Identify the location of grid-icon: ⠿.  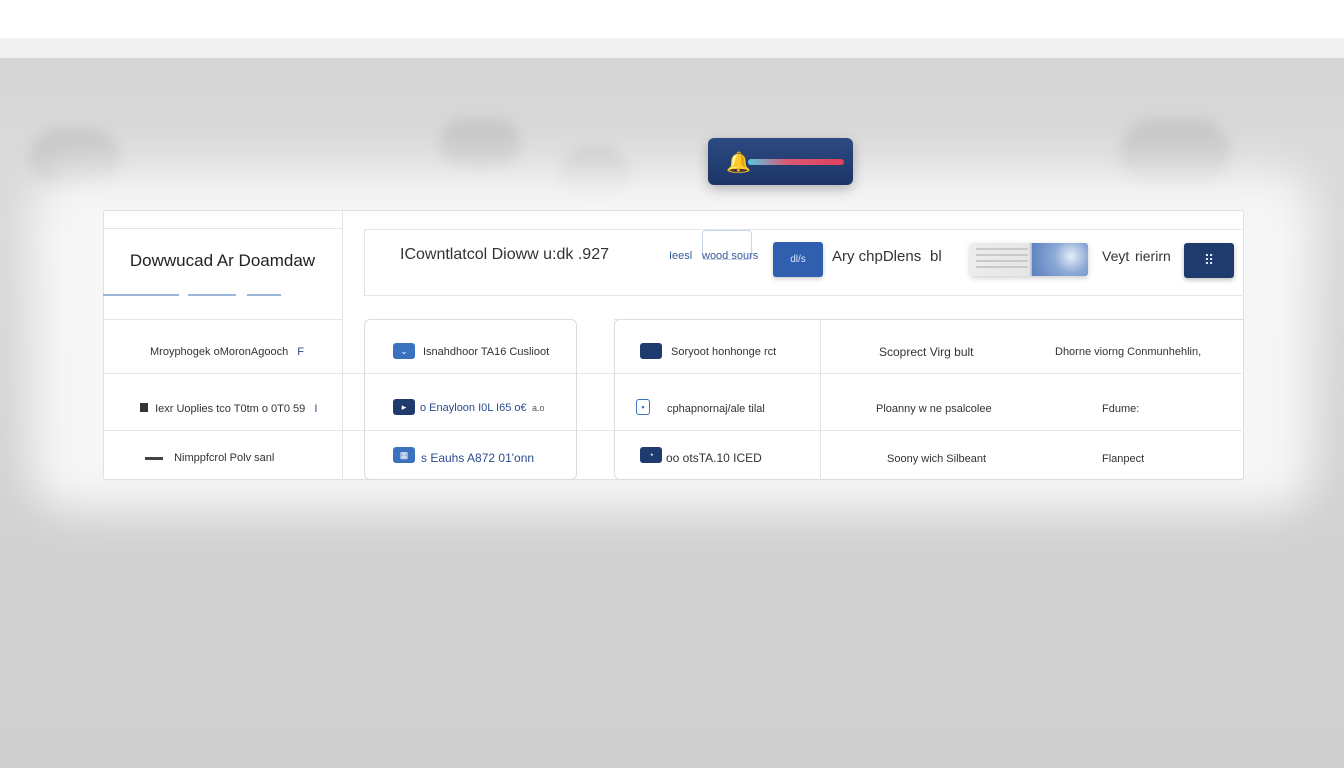
(1209, 260).